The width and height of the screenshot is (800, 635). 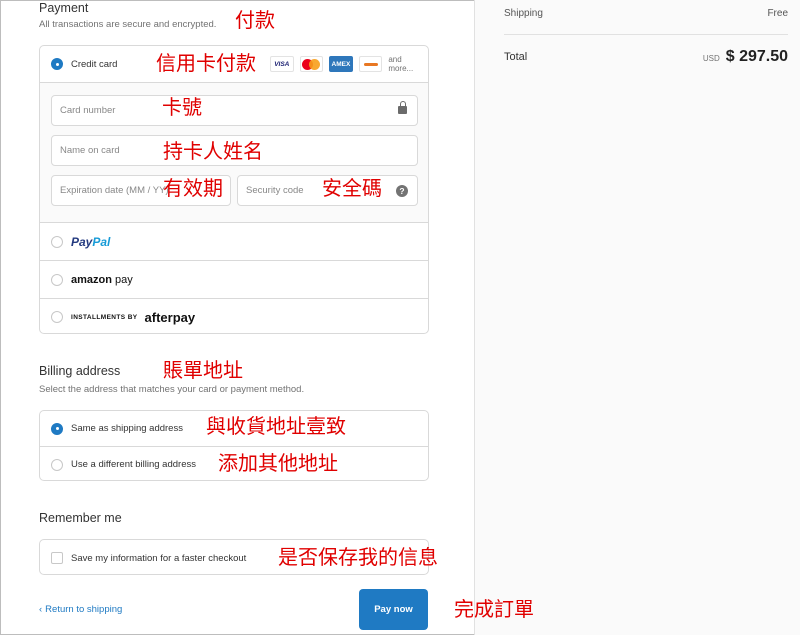 I want to click on paypal-logo-pal: Pal, so click(x=101, y=241).